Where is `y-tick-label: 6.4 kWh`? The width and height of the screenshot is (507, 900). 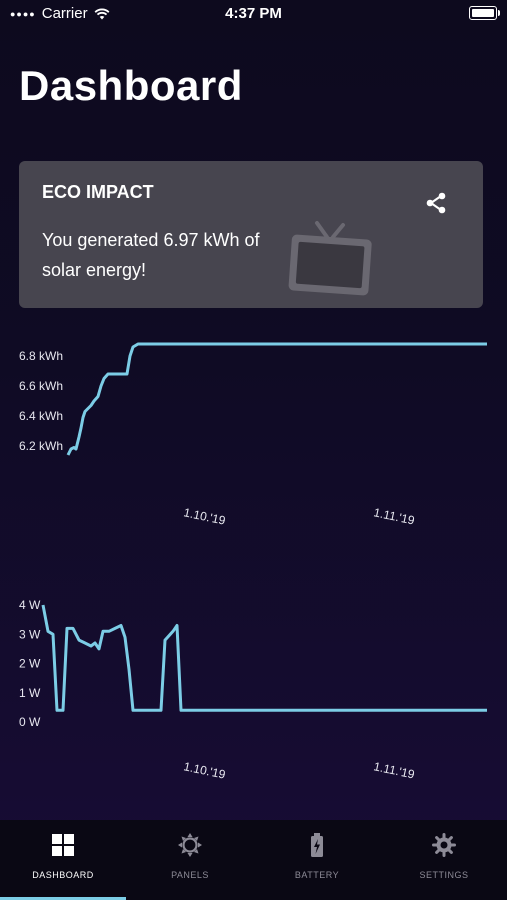 y-tick-label: 6.4 kWh is located at coordinates (41, 416).